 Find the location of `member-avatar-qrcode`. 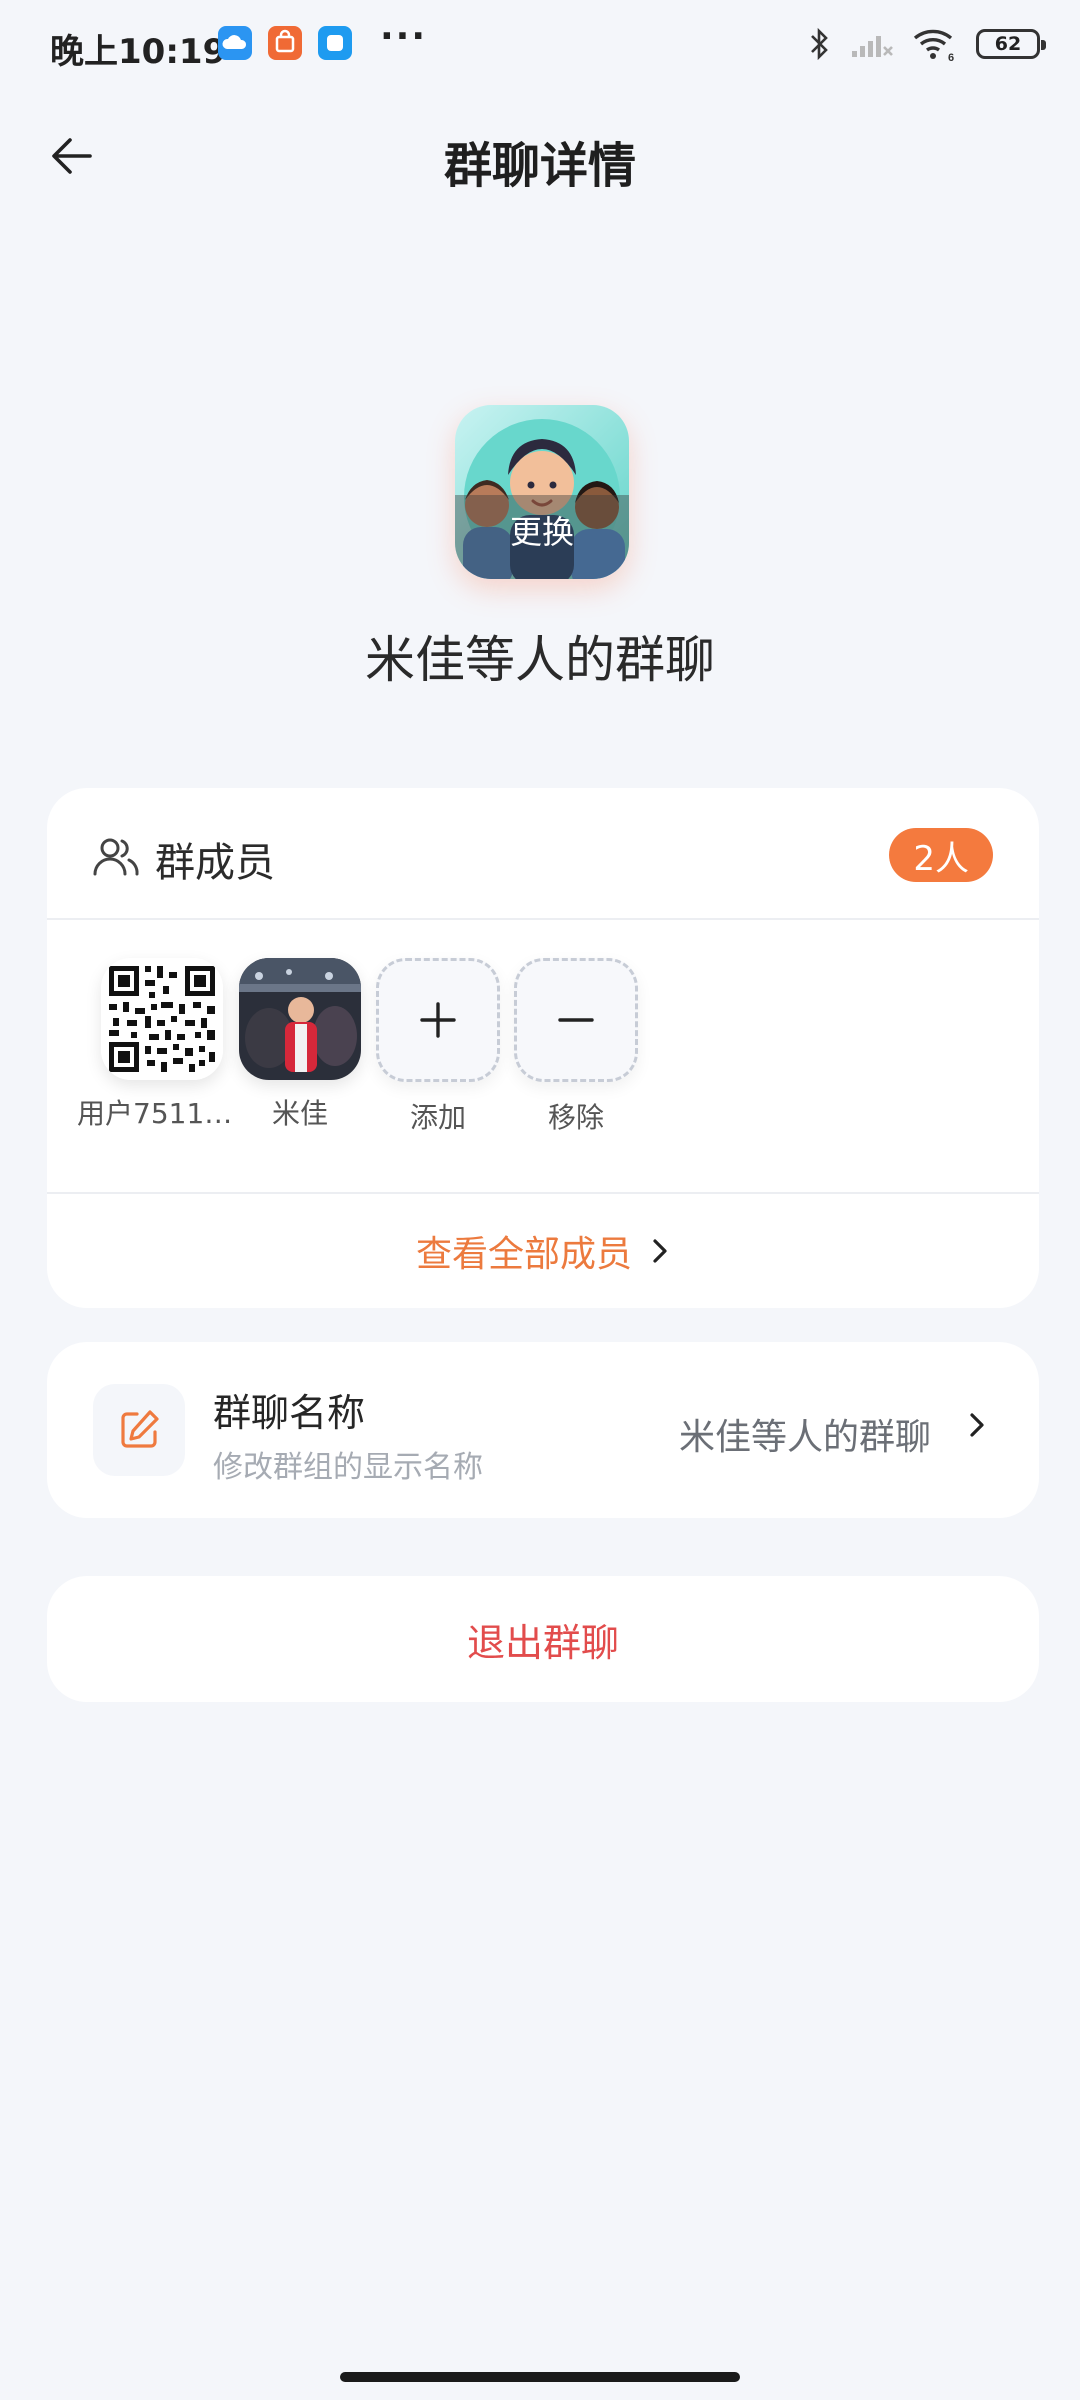

member-avatar-qrcode is located at coordinates (162, 1019).